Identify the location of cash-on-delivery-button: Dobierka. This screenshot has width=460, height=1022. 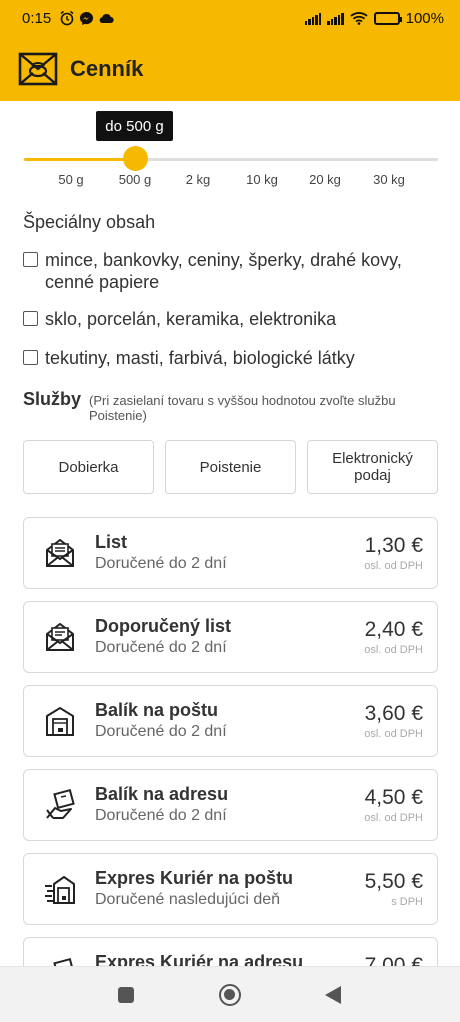
(88, 467).